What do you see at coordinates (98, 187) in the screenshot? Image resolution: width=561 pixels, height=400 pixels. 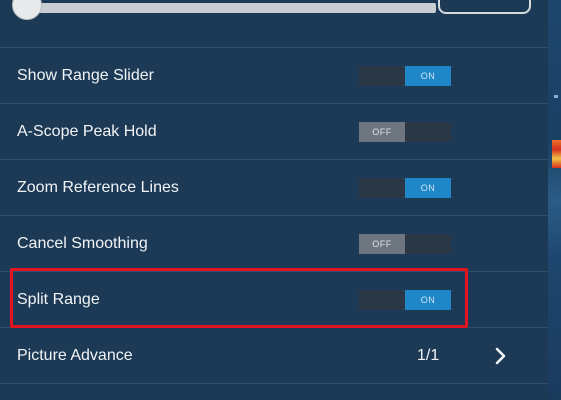 I see `row-label: Zoom Reference Lines` at bounding box center [98, 187].